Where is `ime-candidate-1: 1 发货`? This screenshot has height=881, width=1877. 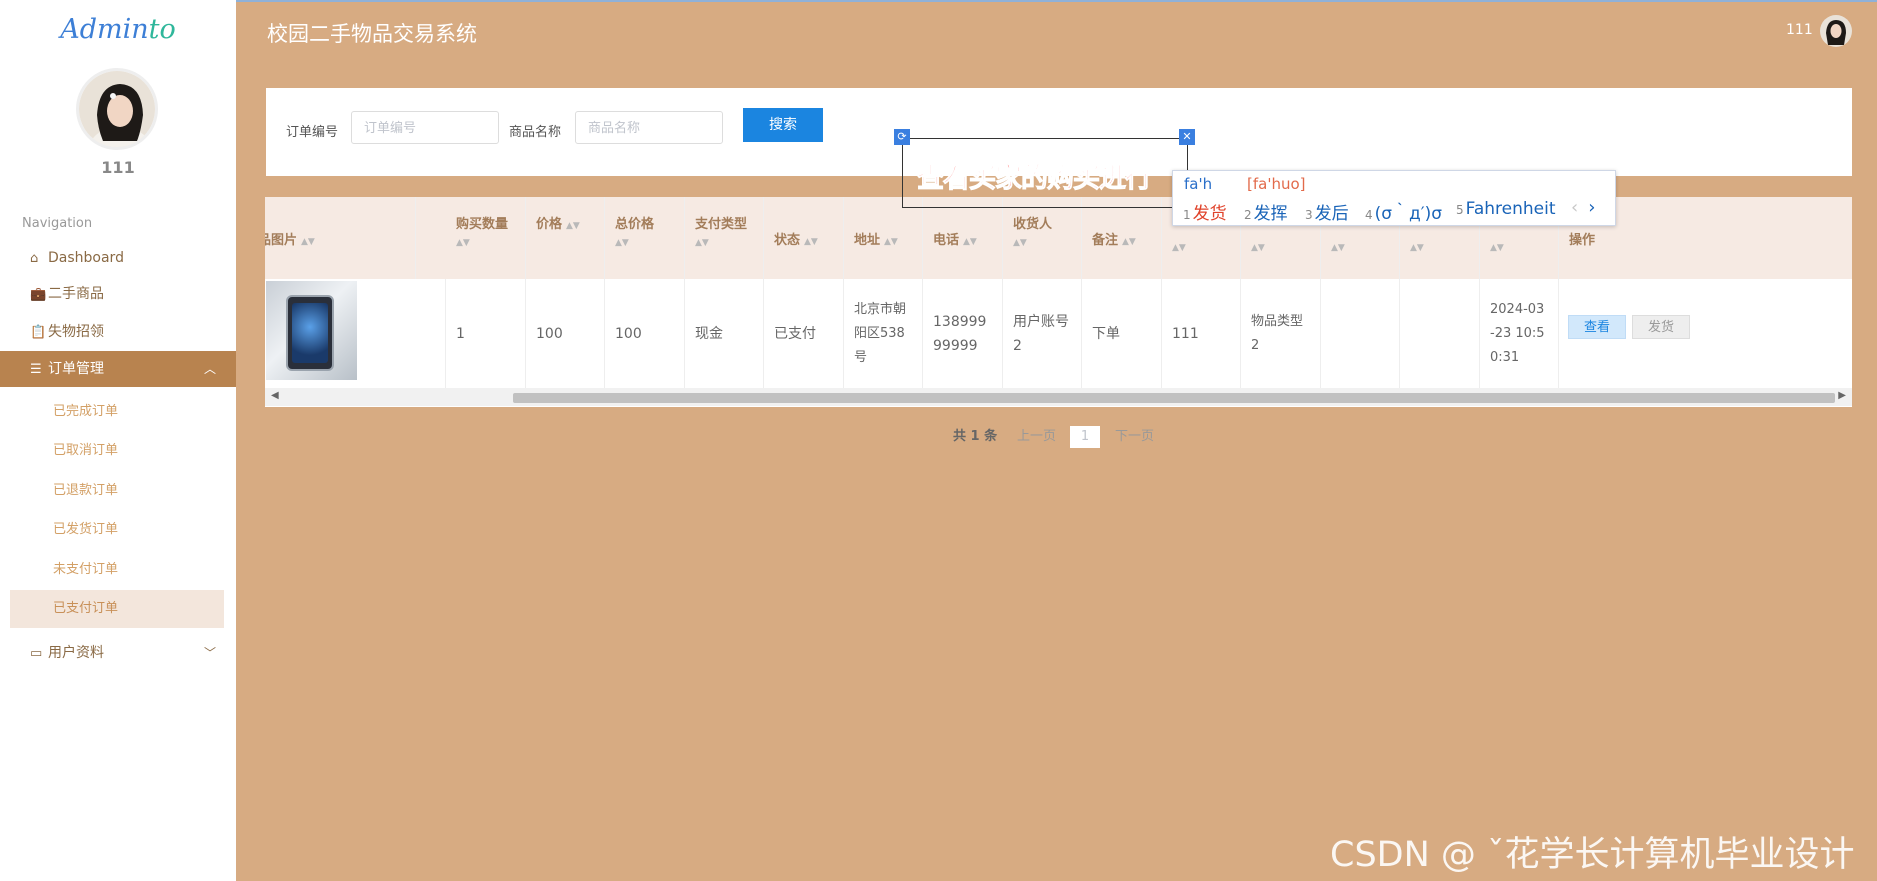
ime-candidate-1: 1 发货 is located at coordinates (1205, 211).